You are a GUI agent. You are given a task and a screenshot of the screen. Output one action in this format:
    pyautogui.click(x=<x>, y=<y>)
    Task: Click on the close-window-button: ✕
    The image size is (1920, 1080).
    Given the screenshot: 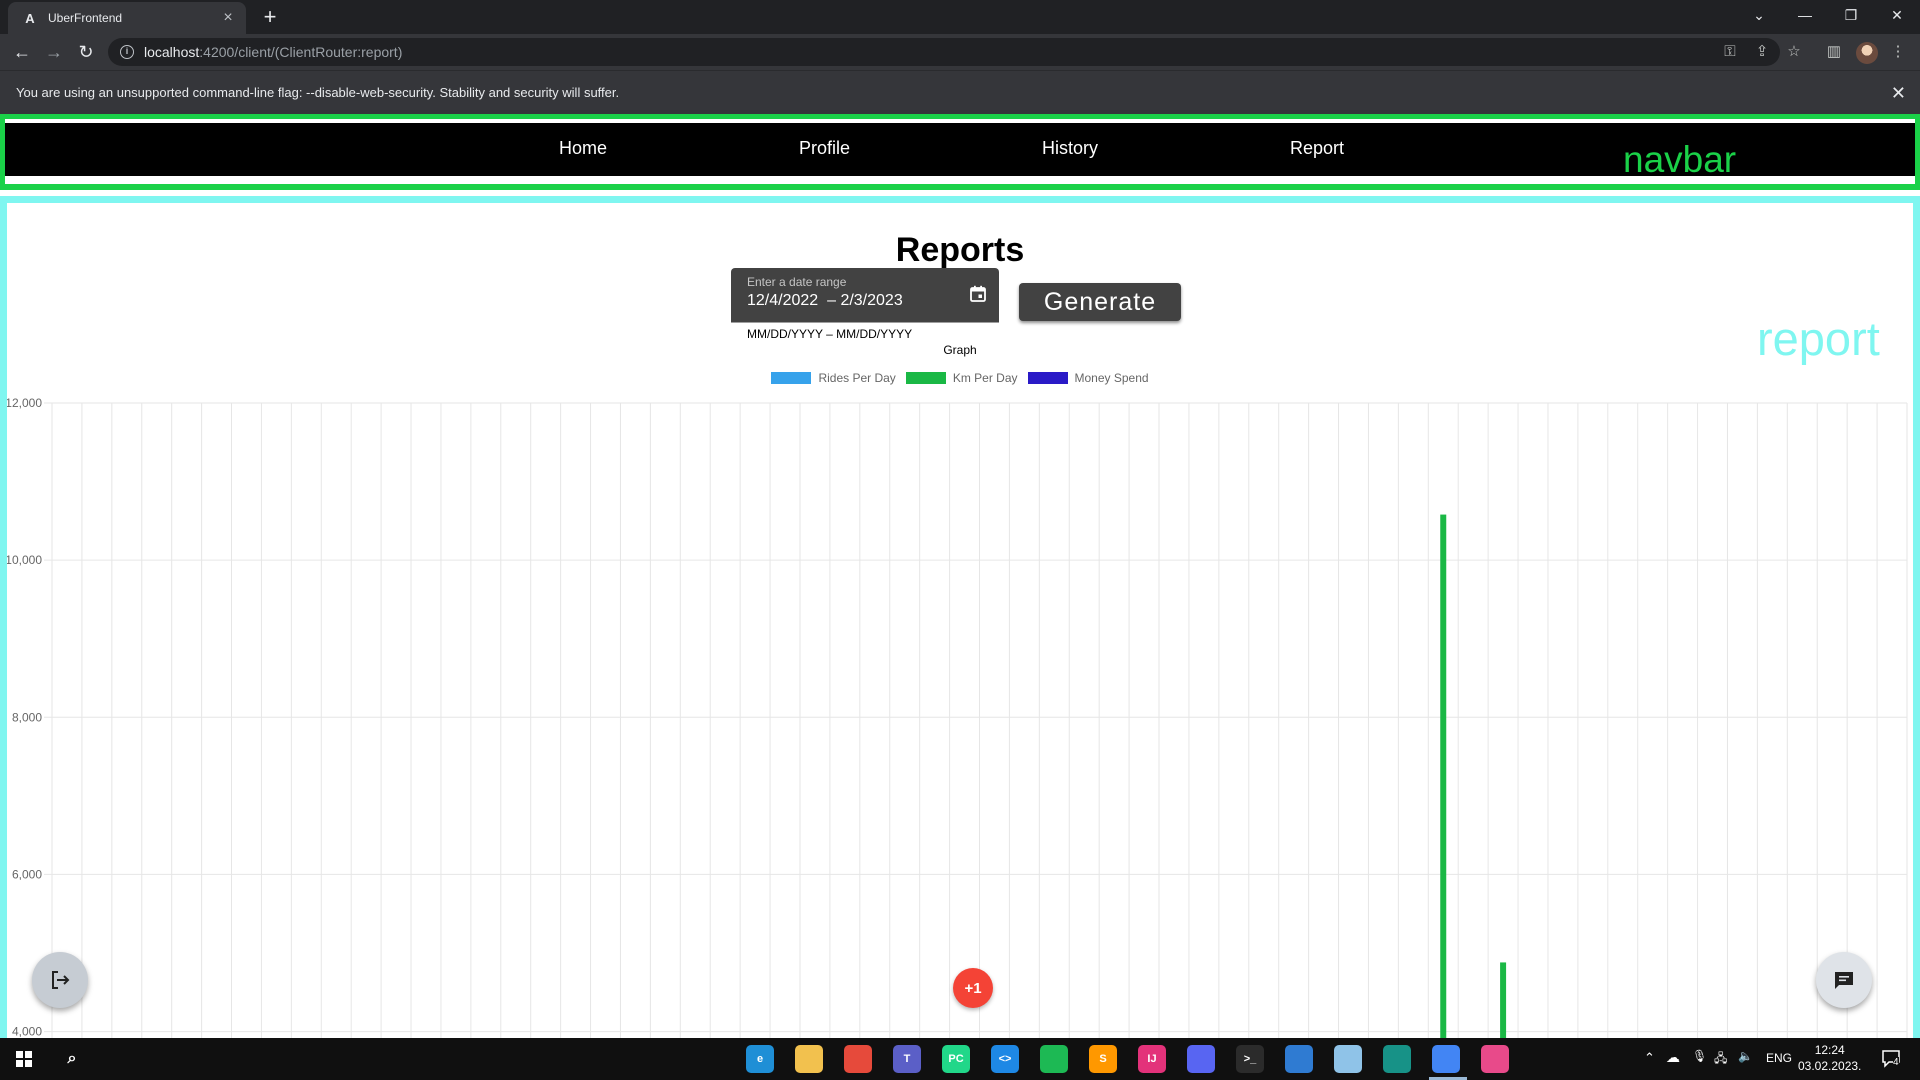 What is the action you would take?
    pyautogui.click(x=1897, y=15)
    